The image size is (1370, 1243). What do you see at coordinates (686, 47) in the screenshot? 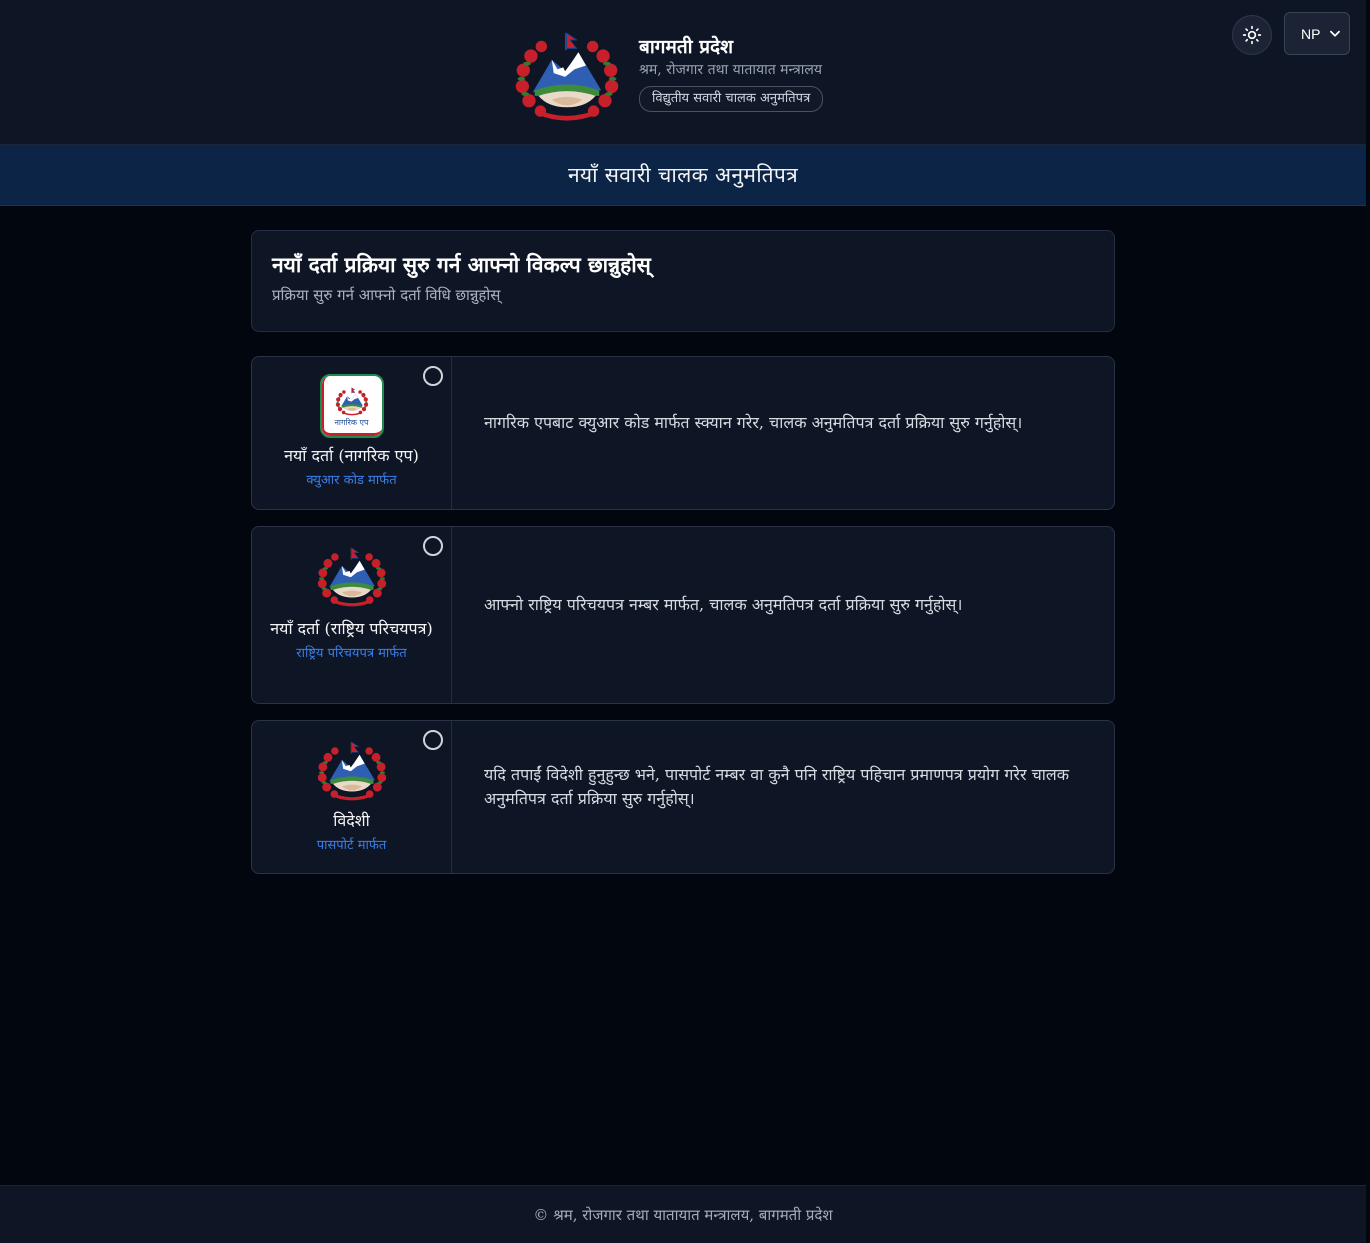
I see `province-title: बागमती प्रदेश` at bounding box center [686, 47].